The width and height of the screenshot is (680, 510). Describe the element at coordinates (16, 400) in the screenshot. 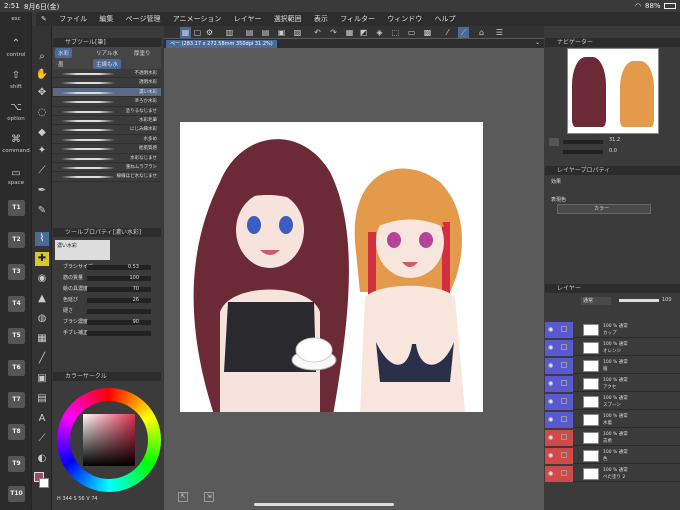

I see `t7-button: T7` at that location.